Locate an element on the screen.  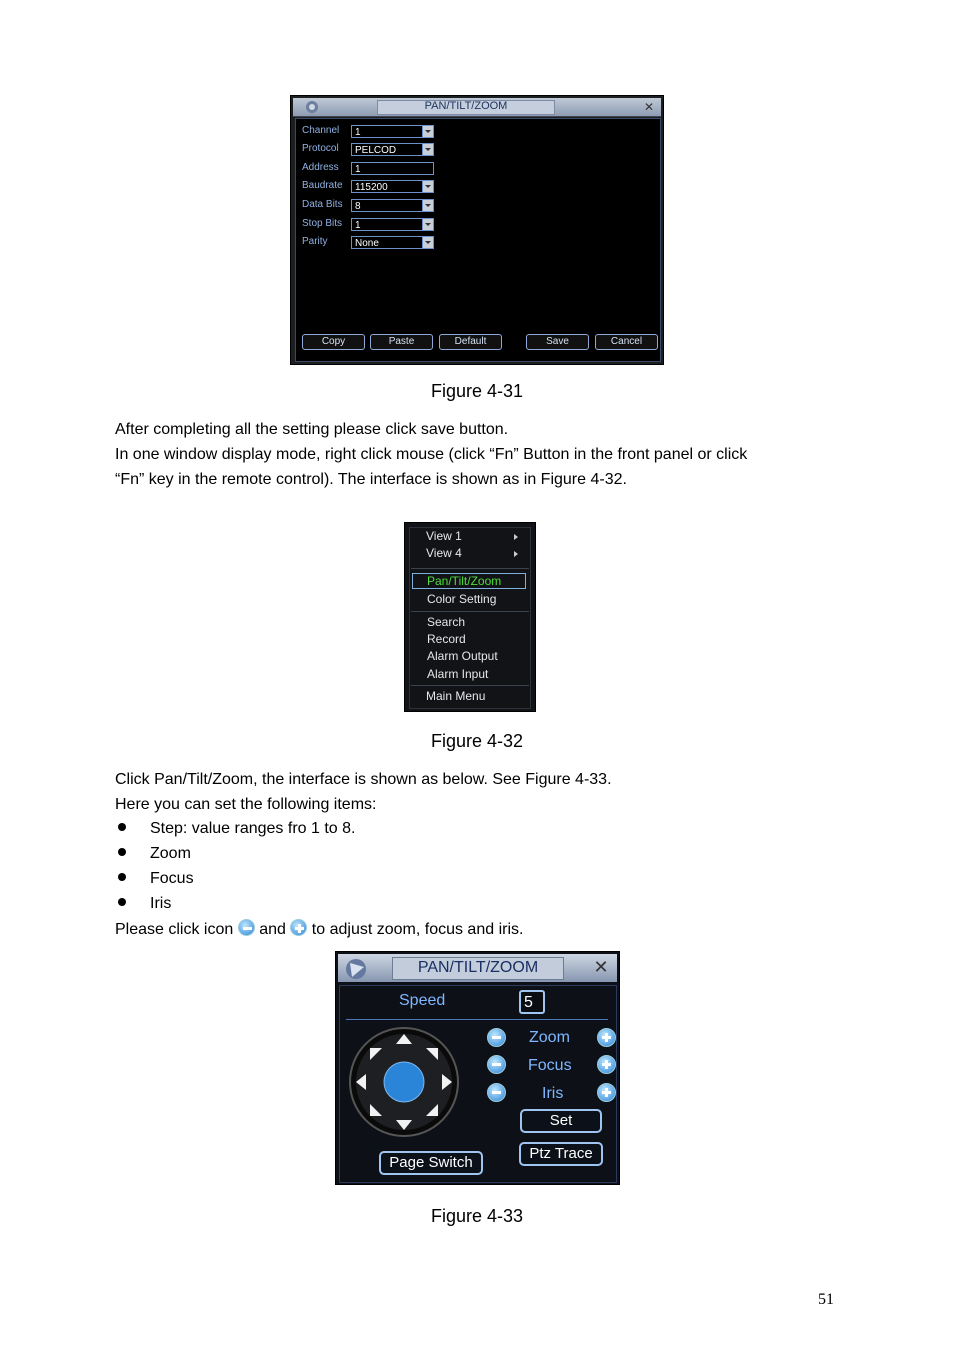
default-button: Default is located at coordinates (470, 342).